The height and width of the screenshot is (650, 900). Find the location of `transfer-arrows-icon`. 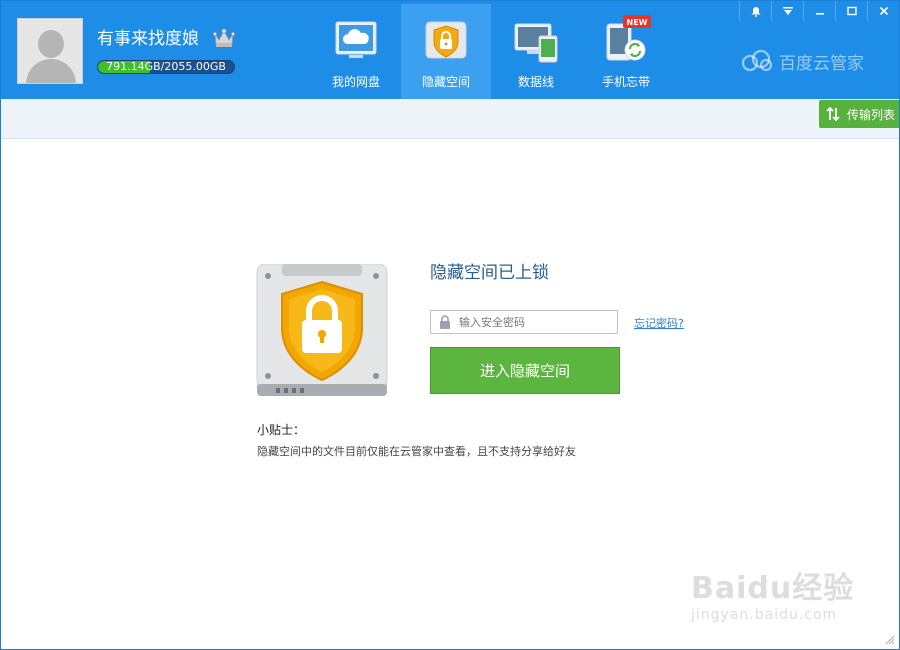

transfer-arrows-icon is located at coordinates (833, 114).